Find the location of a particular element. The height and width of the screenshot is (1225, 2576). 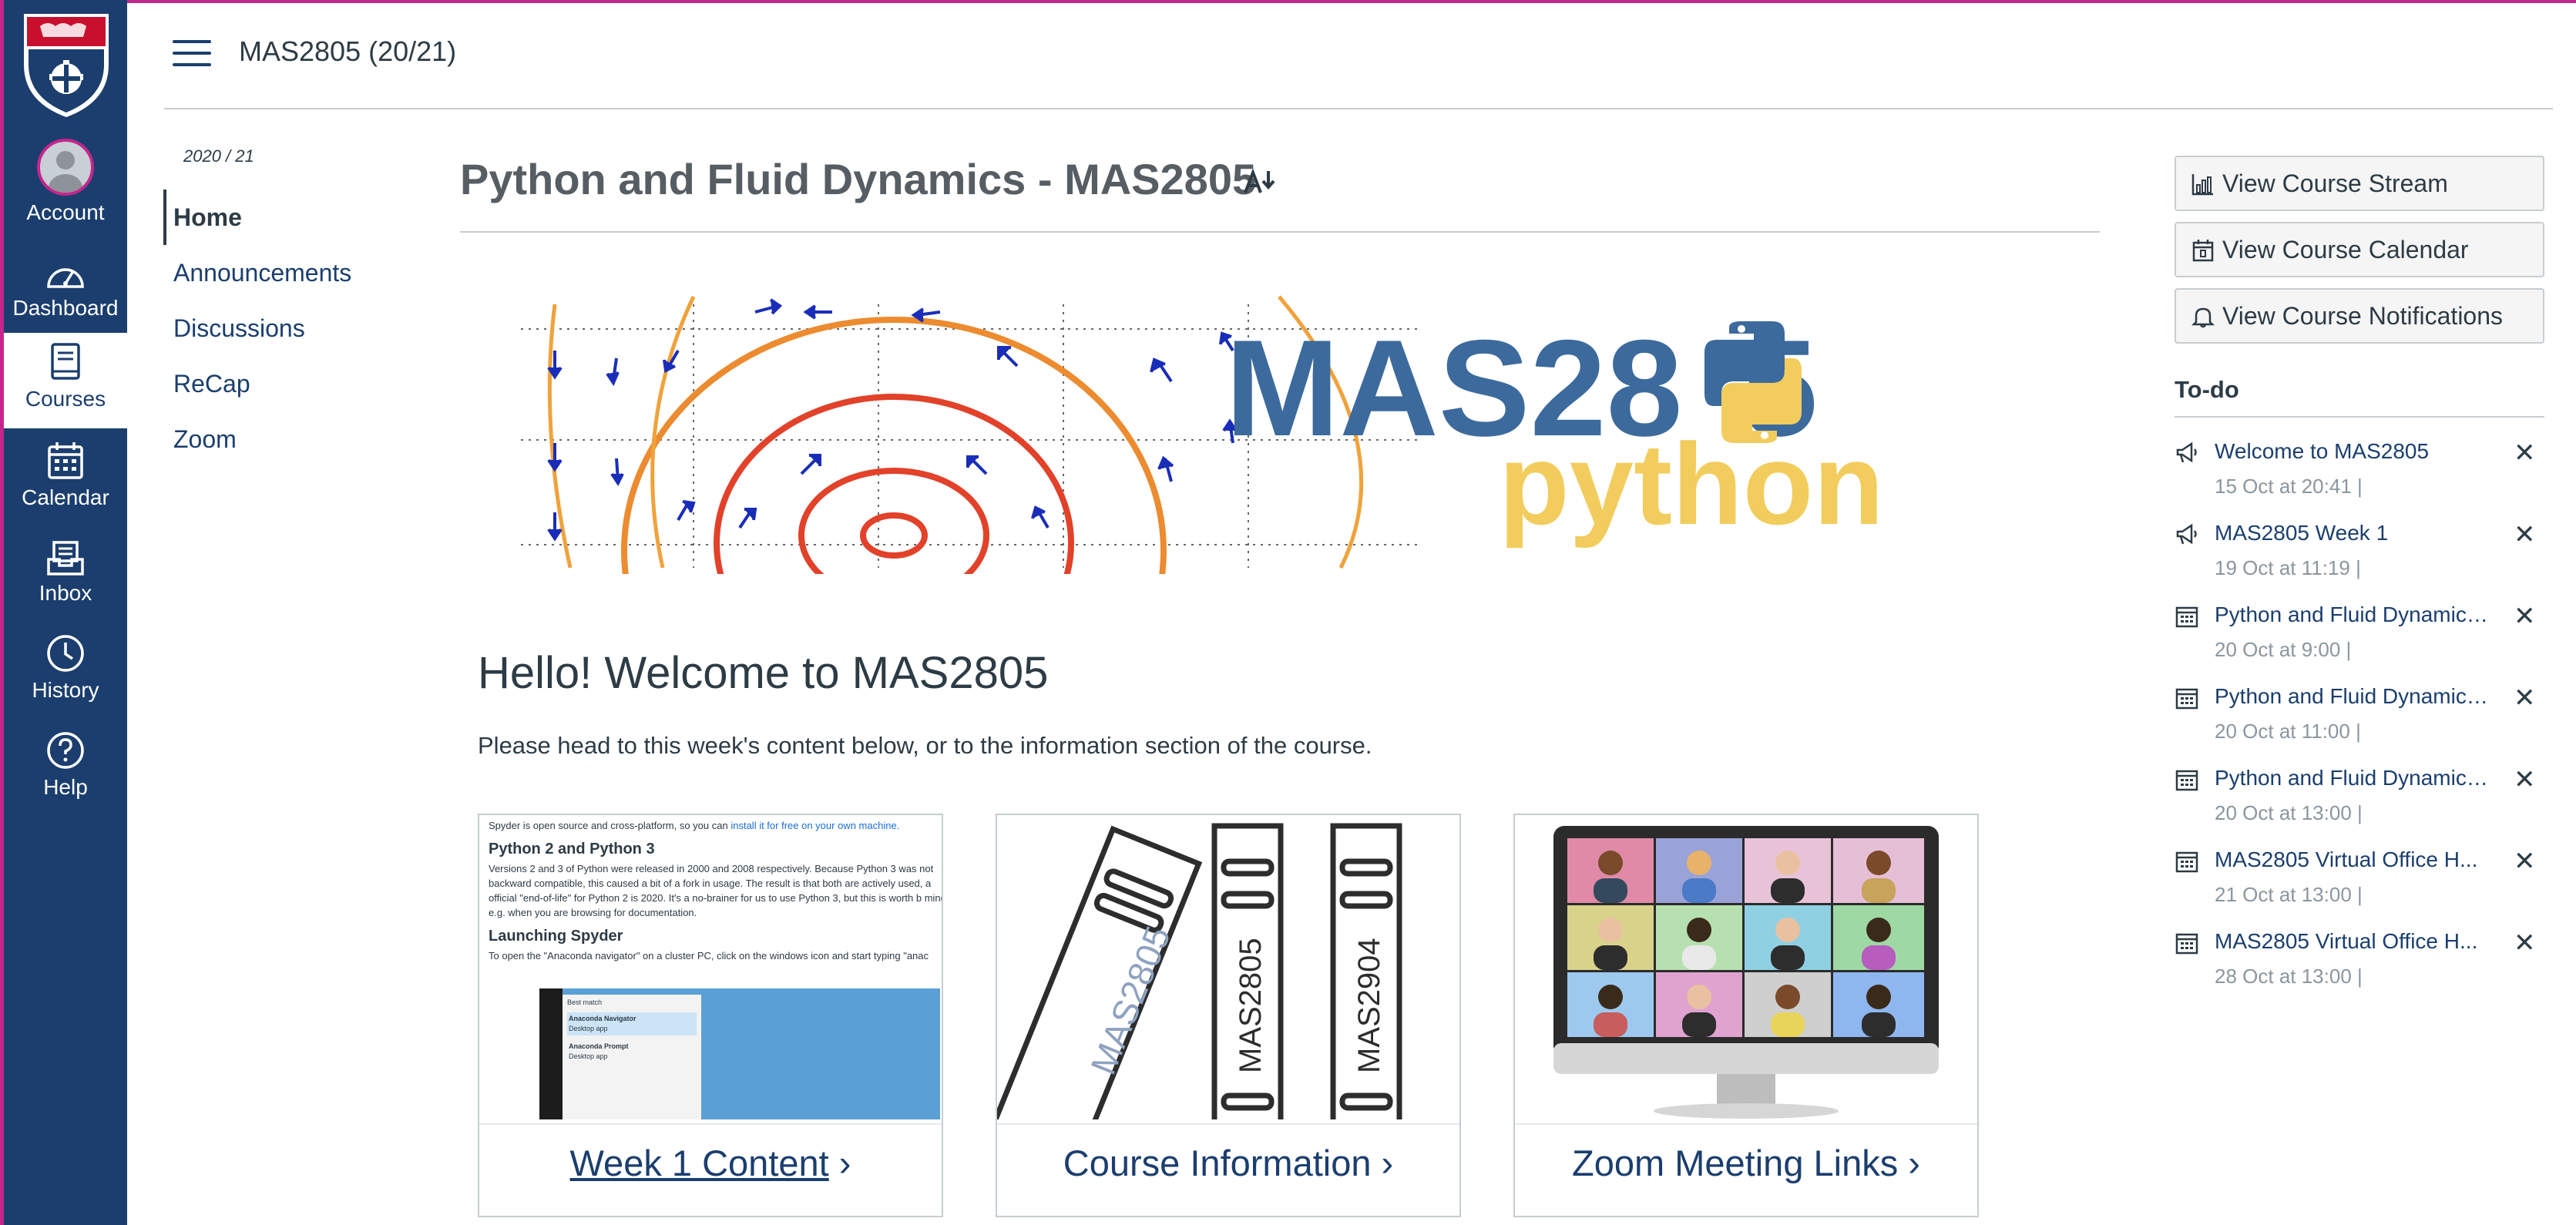

header-divider is located at coordinates (1358, 108).